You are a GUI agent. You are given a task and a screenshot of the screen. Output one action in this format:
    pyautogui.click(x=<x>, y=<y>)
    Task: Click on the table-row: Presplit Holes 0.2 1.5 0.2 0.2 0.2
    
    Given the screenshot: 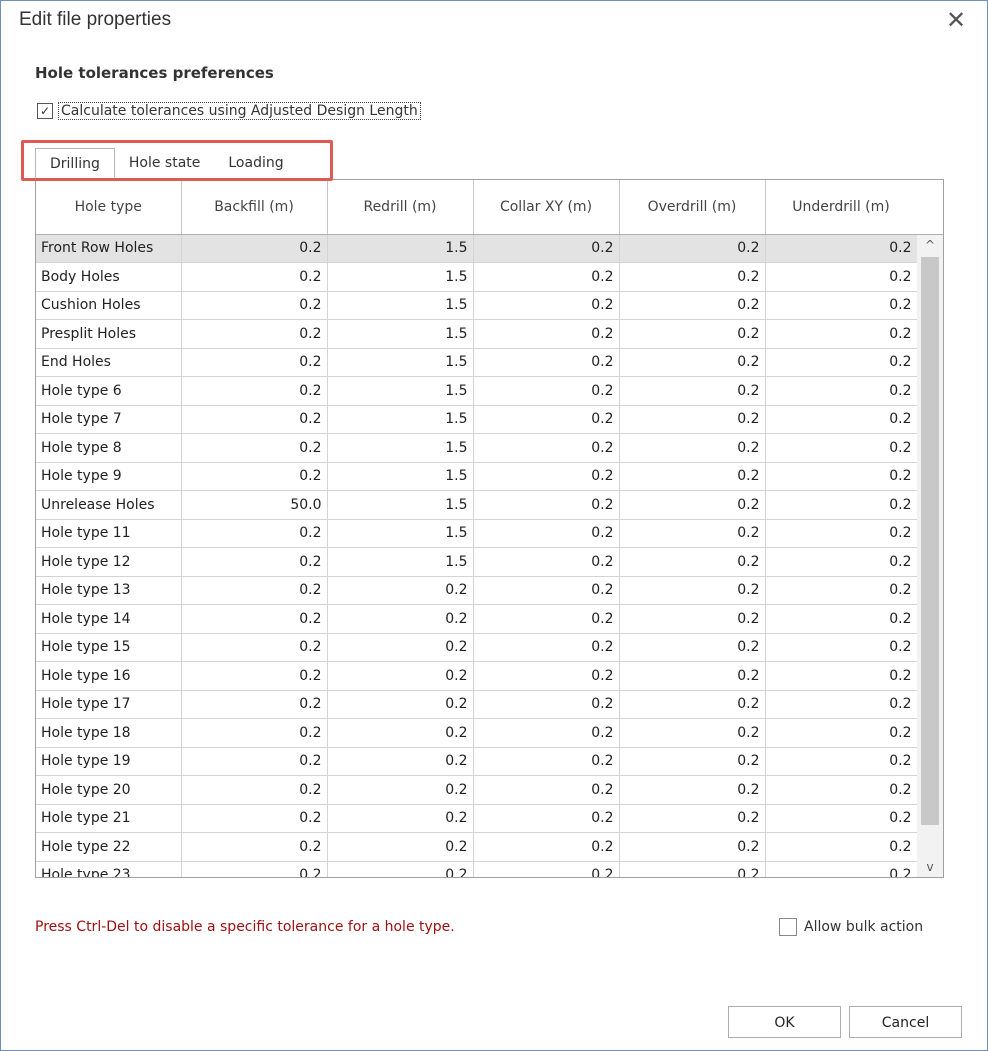 What is the action you would take?
    pyautogui.click(x=477, y=334)
    